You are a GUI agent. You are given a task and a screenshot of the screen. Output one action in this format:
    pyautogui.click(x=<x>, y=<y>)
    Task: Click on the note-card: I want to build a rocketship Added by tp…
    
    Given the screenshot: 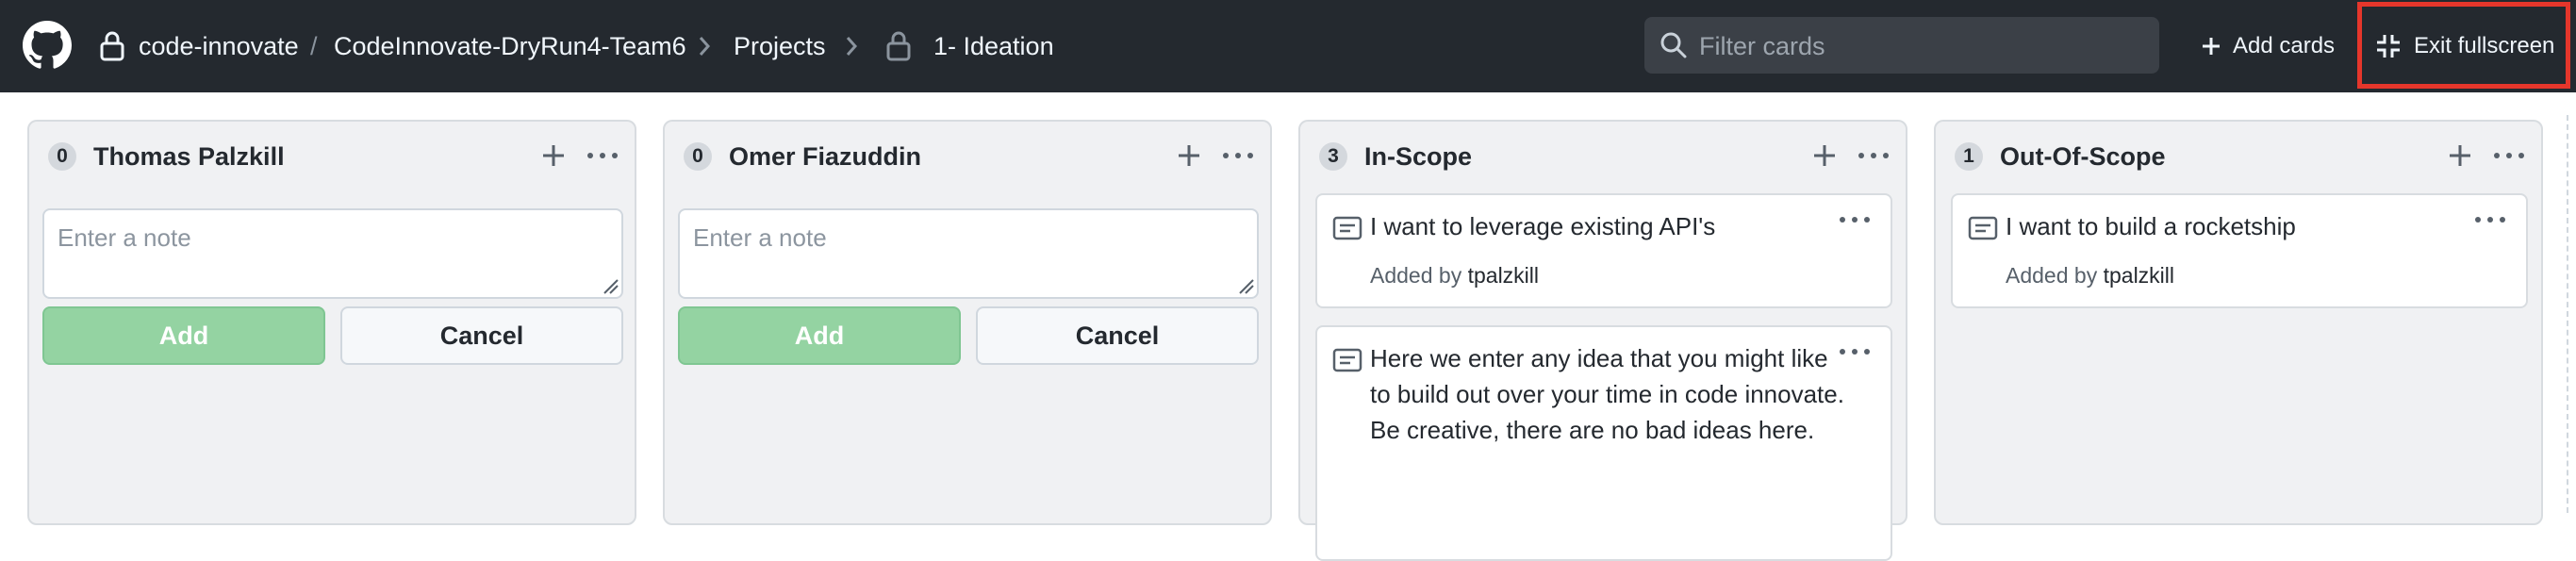 What is the action you would take?
    pyautogui.click(x=2239, y=250)
    